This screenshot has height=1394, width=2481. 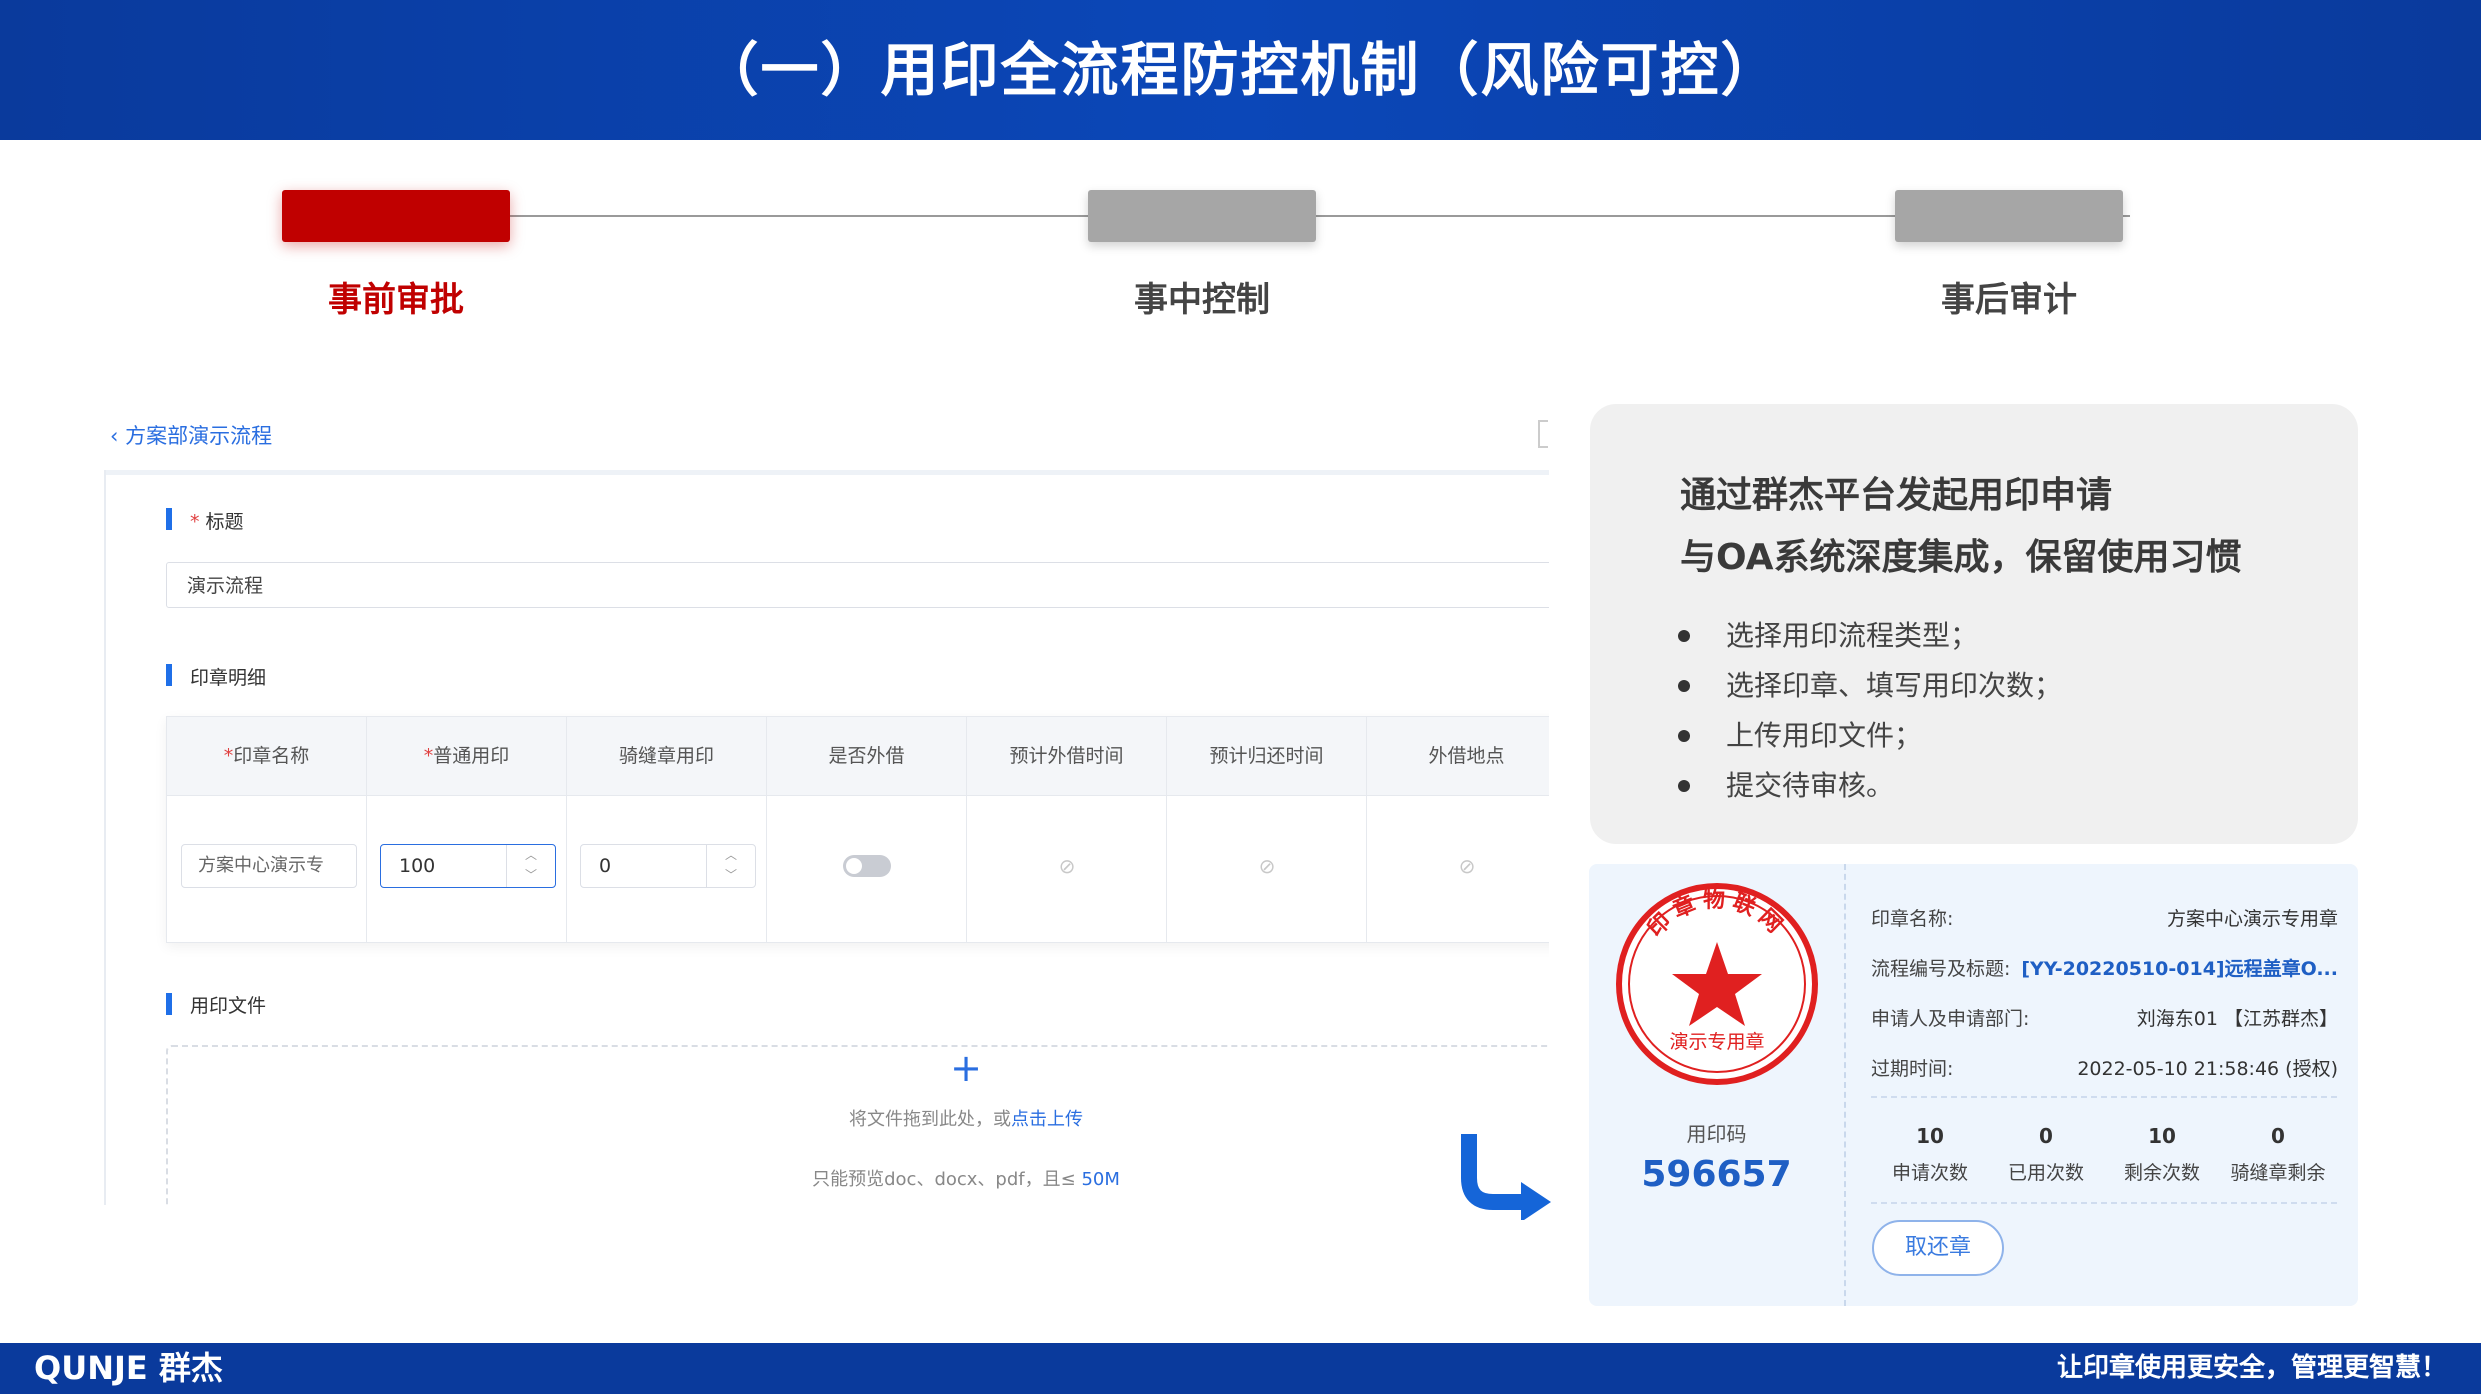 What do you see at coordinates (199, 436) in the screenshot?
I see `breadcrumb-label: 方案部演示流程` at bounding box center [199, 436].